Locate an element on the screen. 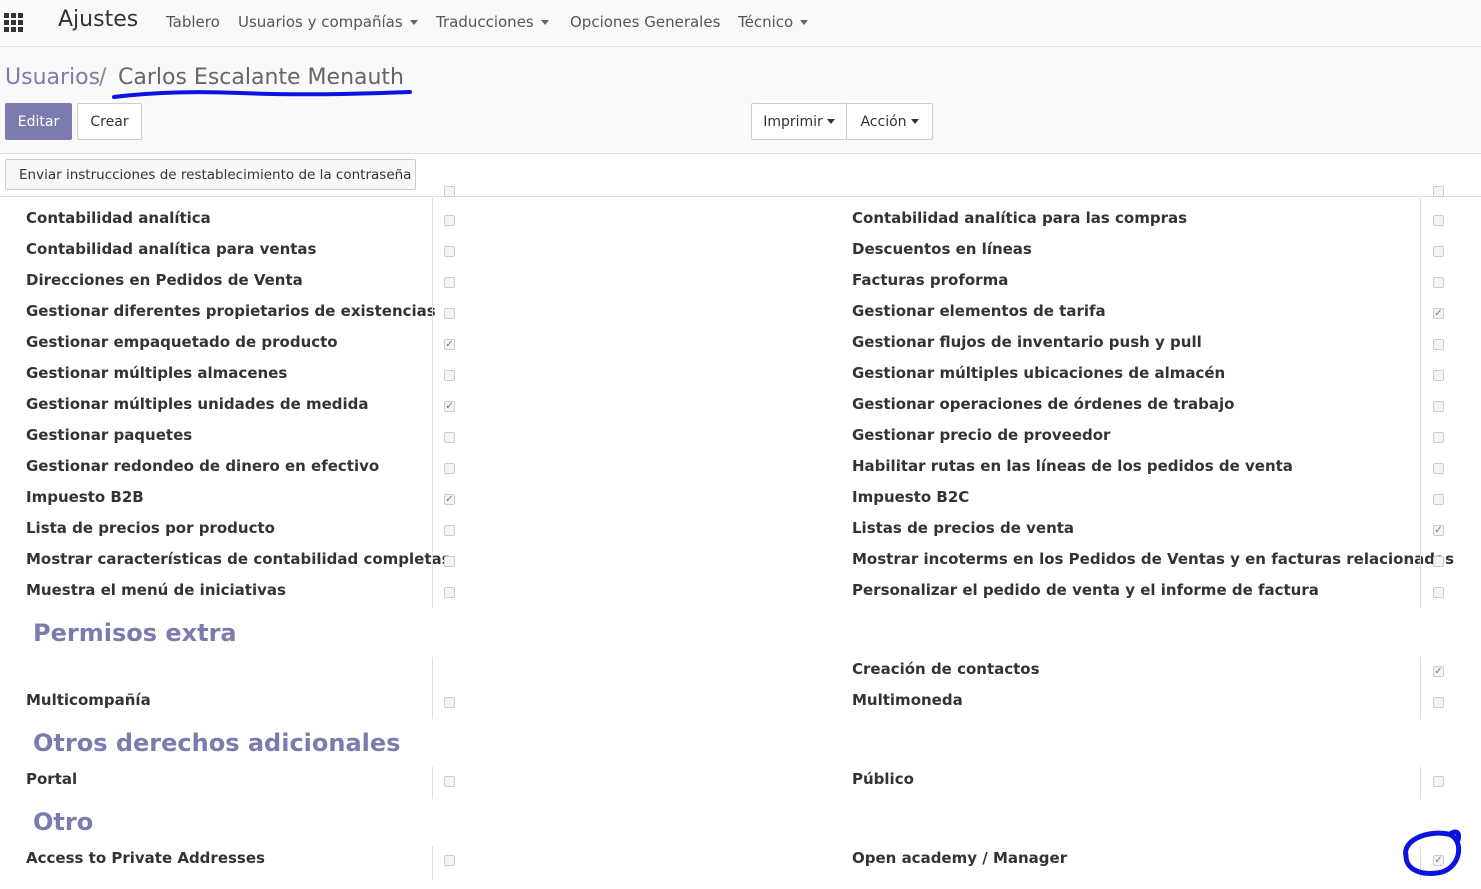 Image resolution: width=1481 pixels, height=889 pixels. menu-usuarios-companias: Usuarios y compañías is located at coordinates (328, 22).